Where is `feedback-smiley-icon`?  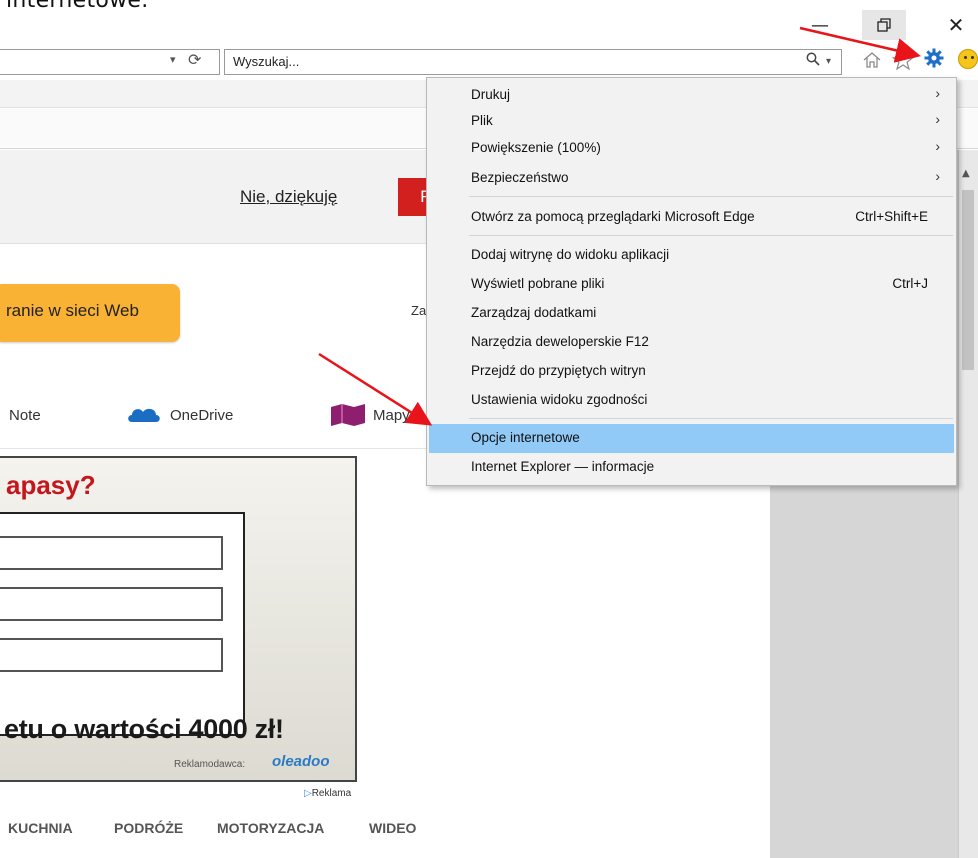
feedback-smiley-icon is located at coordinates (968, 59).